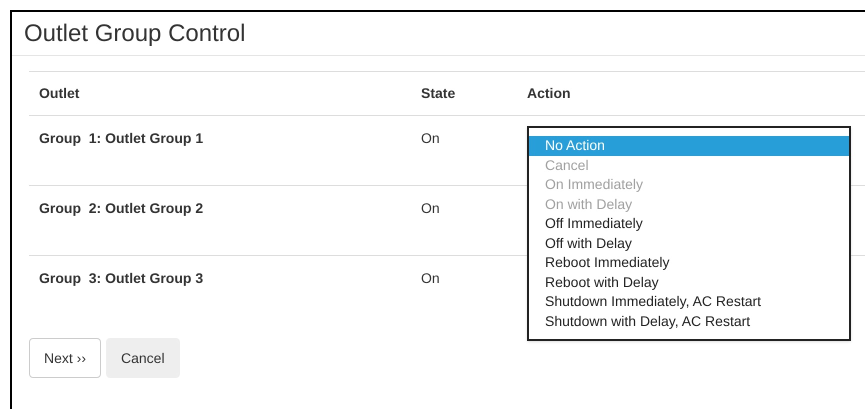 The width and height of the screenshot is (865, 409). Describe the element at coordinates (689, 243) in the screenshot. I see `dropdown-option: Off with Delay` at that location.